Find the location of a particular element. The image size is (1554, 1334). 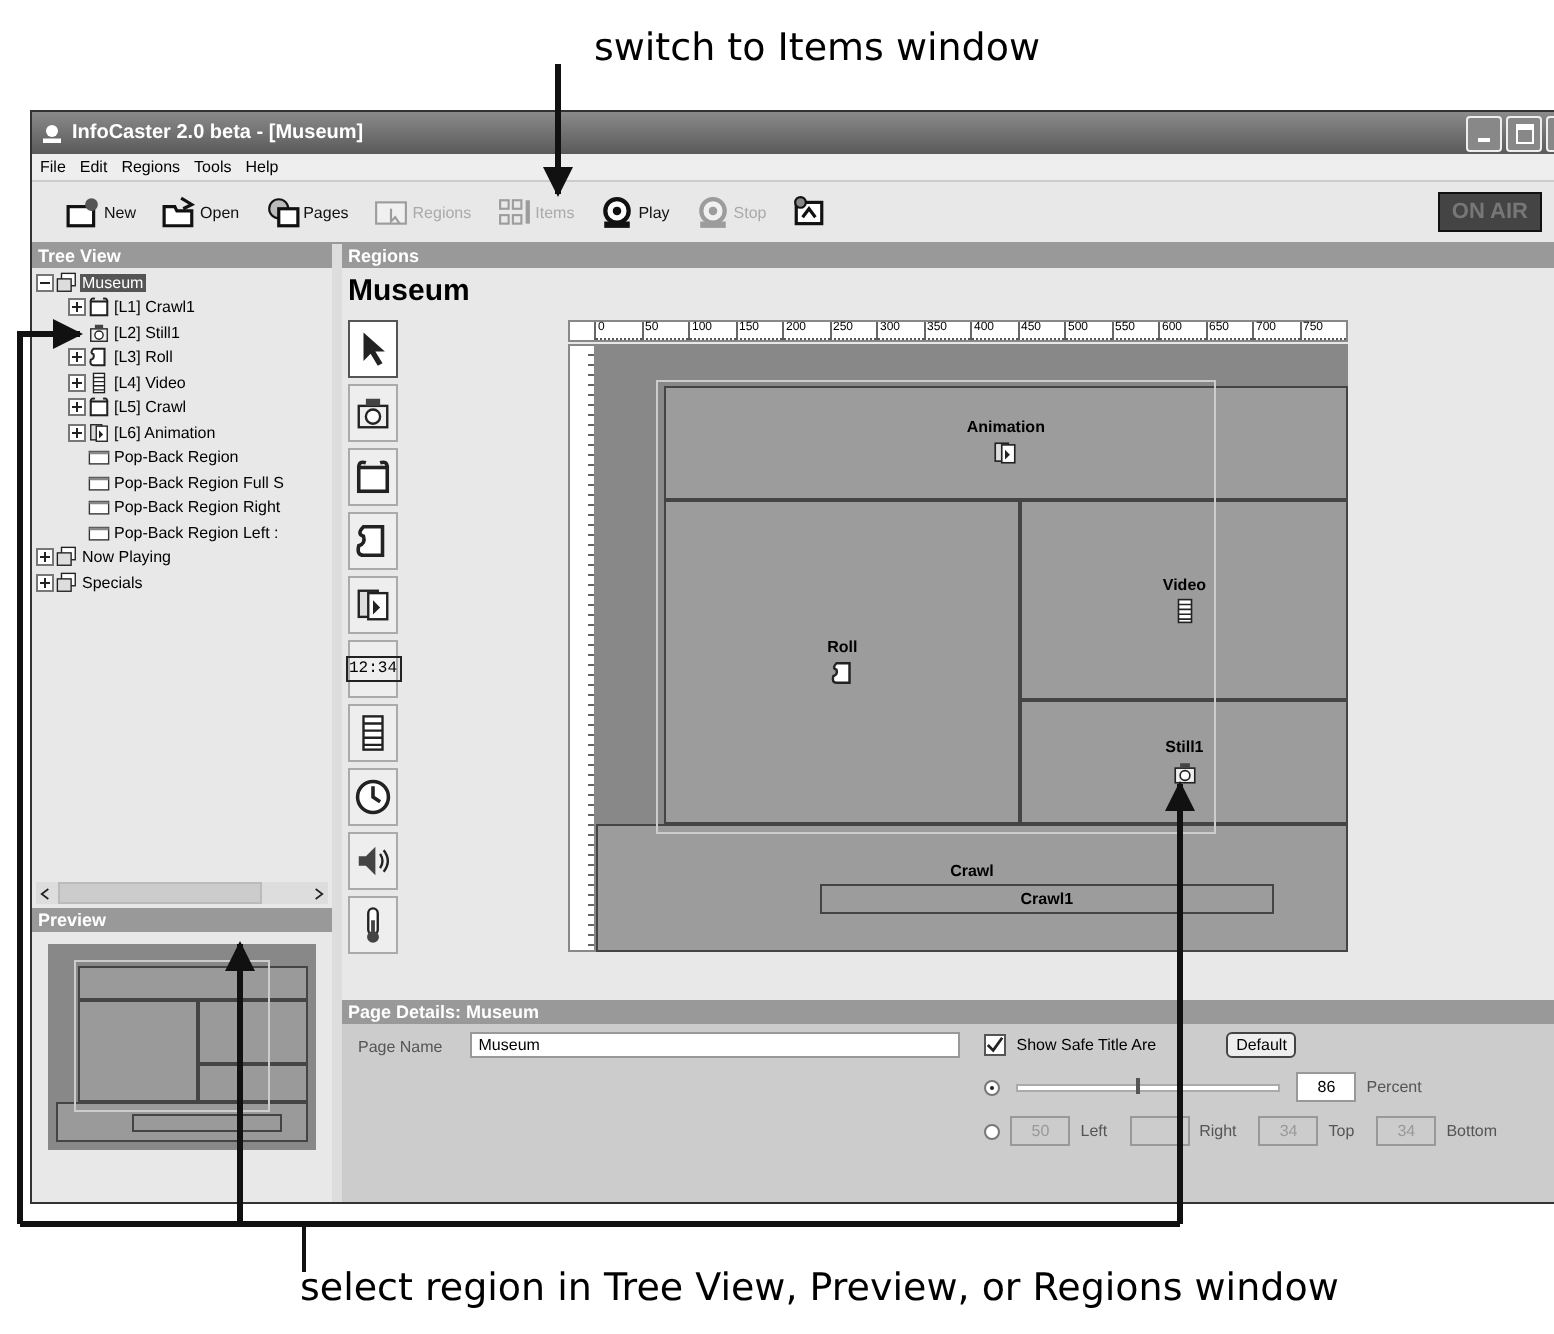

tree-item: Specials is located at coordinates (112, 582).